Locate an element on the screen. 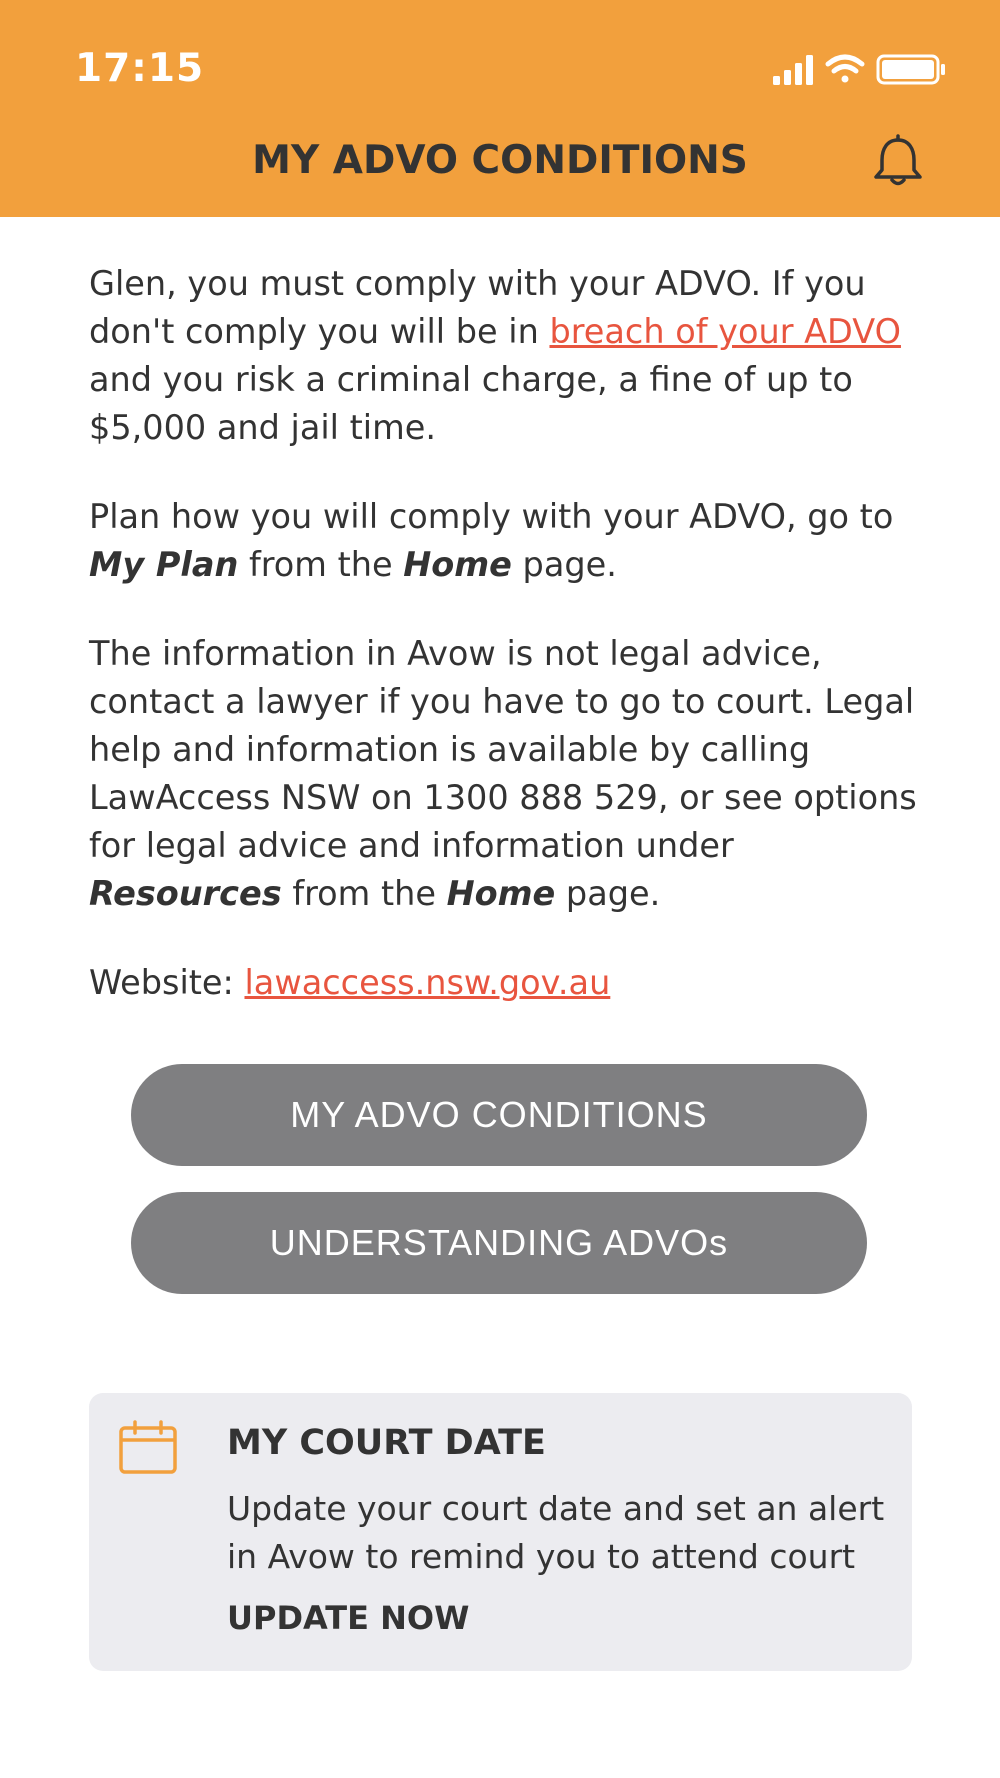  website-label: Website: is located at coordinates (167, 982).